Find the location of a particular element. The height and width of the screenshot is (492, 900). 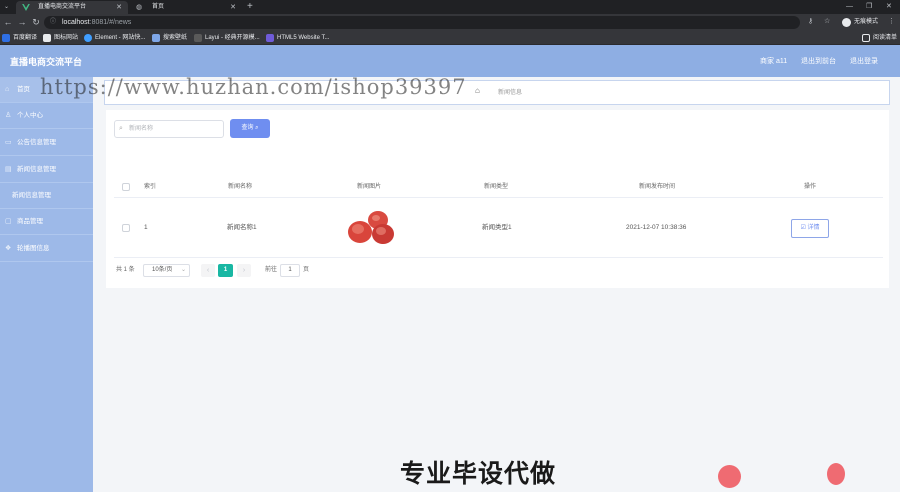

row-checkbox is located at coordinates (126, 228).